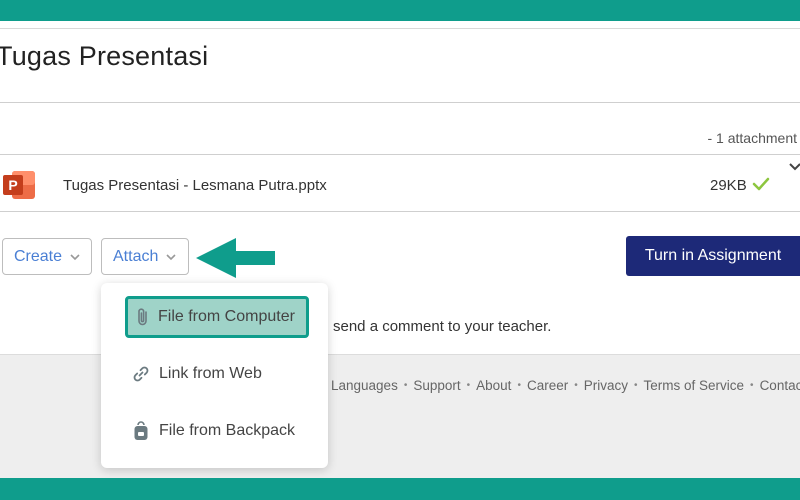 This screenshot has width=800, height=500. Describe the element at coordinates (227, 430) in the screenshot. I see `menu-item-label: File from Backpack` at that location.